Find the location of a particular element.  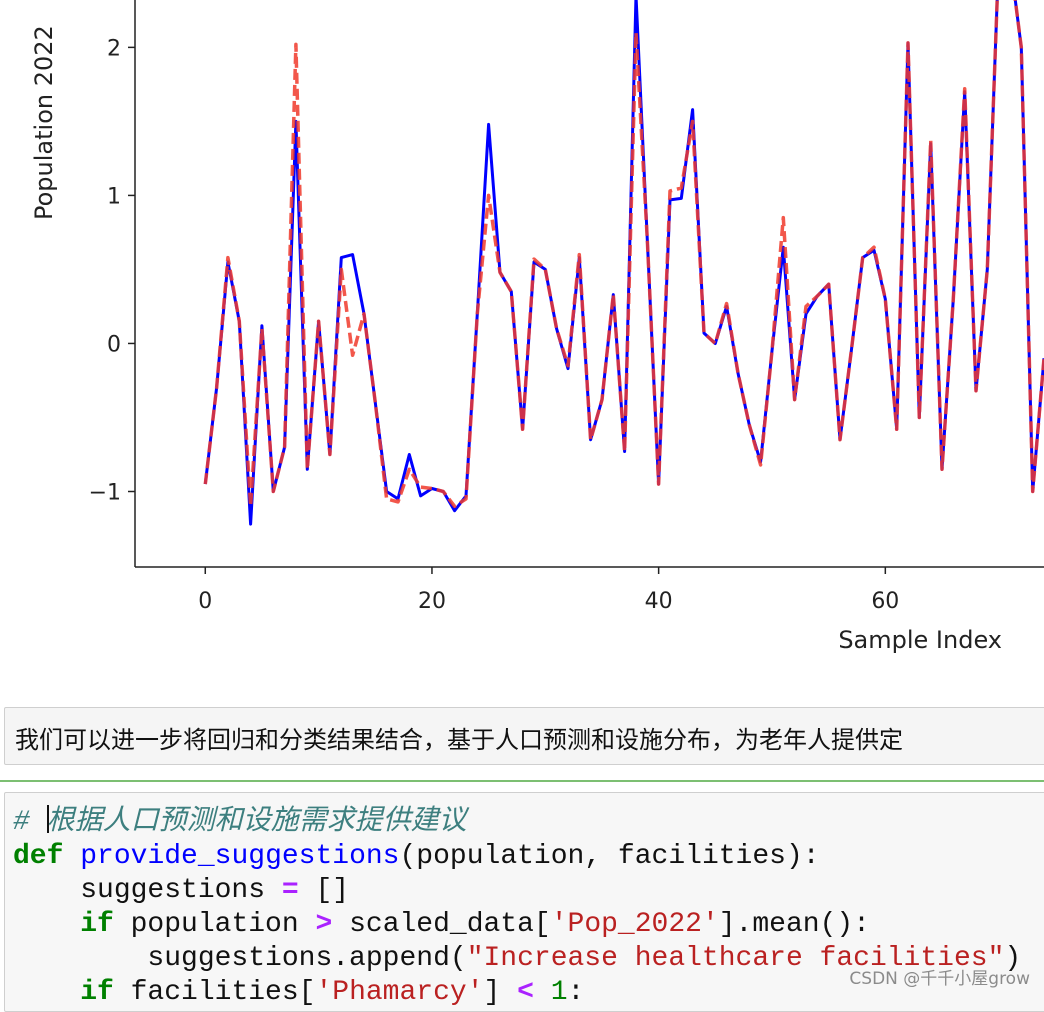

code-line: suggestions = [] is located at coordinates (517, 891).